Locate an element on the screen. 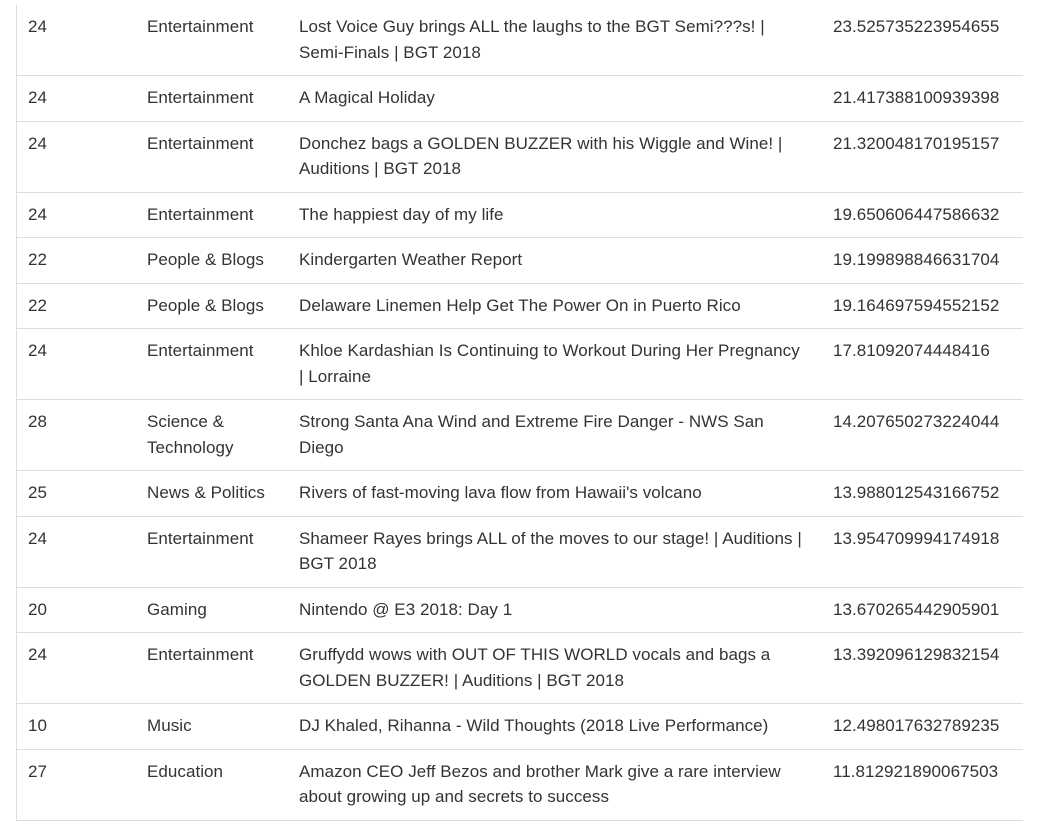 This screenshot has height=831, width=1039. score-cell: 13.954709994174918 is located at coordinates (922, 552).